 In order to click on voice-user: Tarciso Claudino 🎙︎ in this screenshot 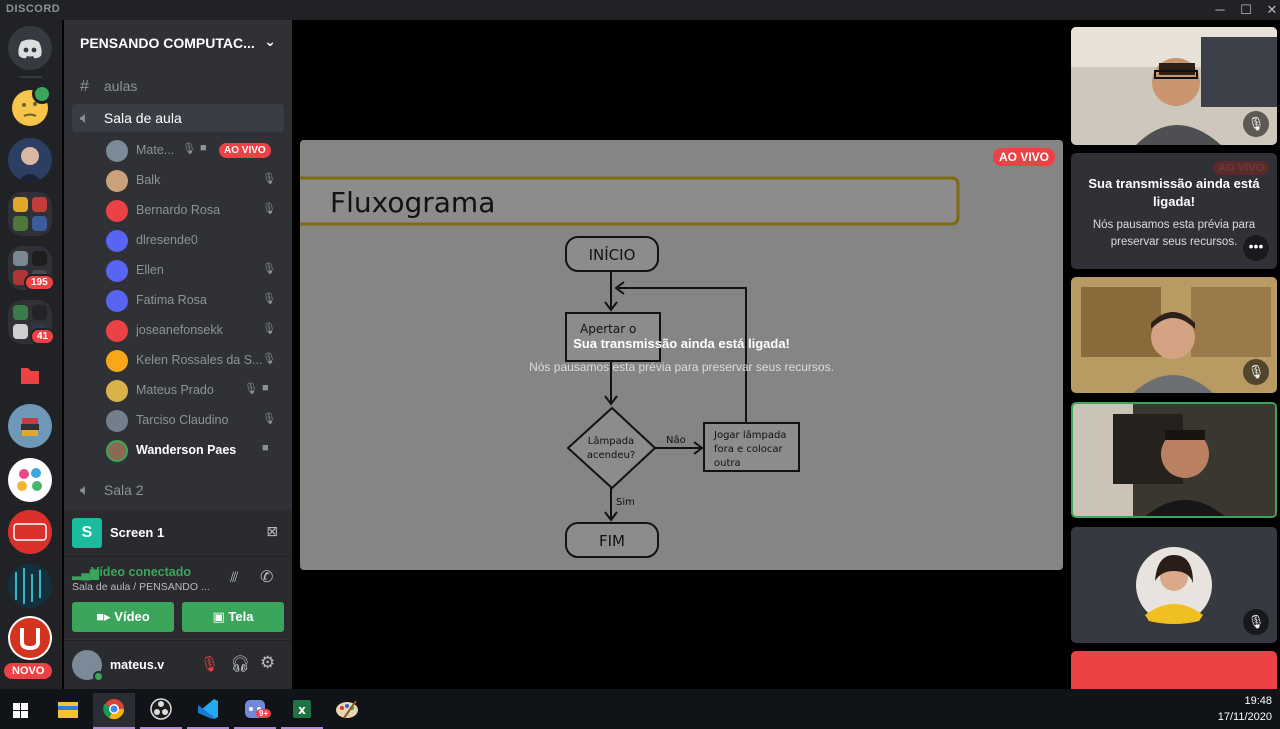, I will do `click(194, 420)`.